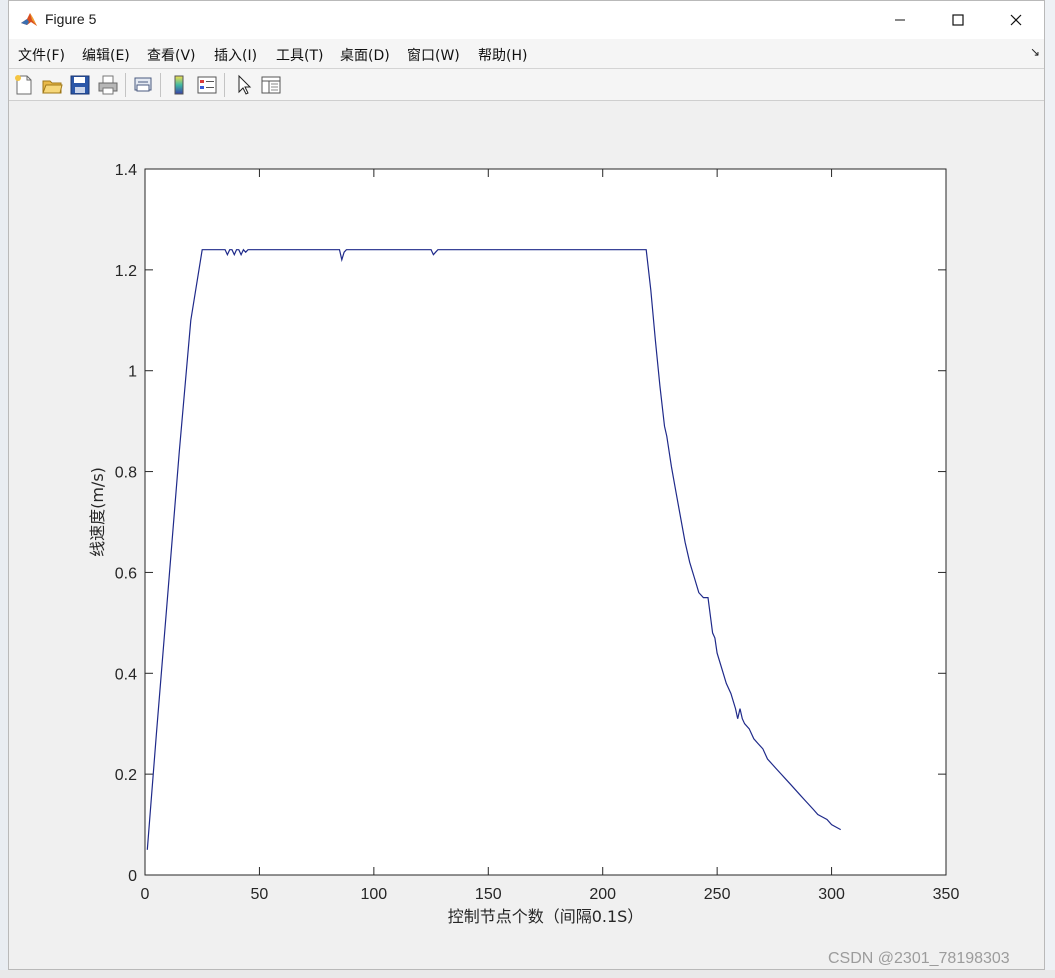  Describe the element at coordinates (132, 876) in the screenshot. I see `y-tick-label: 0` at that location.